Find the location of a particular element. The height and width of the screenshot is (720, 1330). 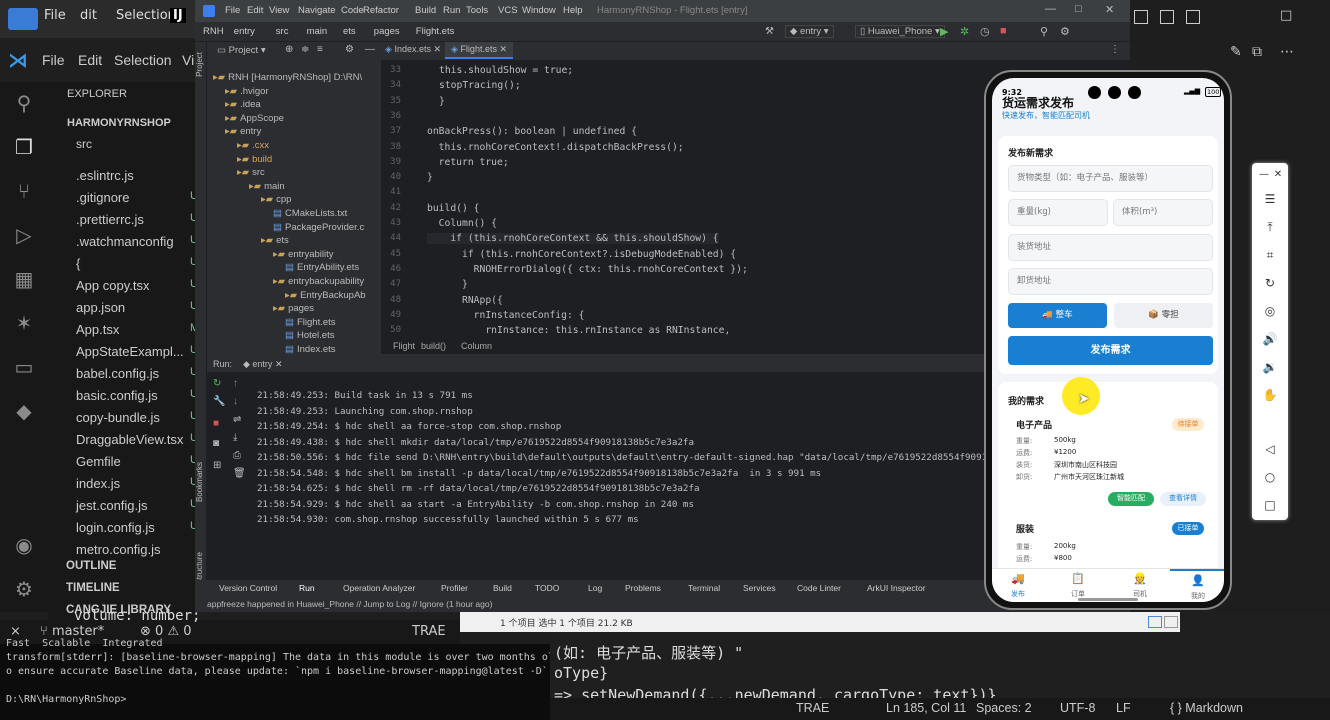

gesture-icon: ✋ is located at coordinates (1270, 395).